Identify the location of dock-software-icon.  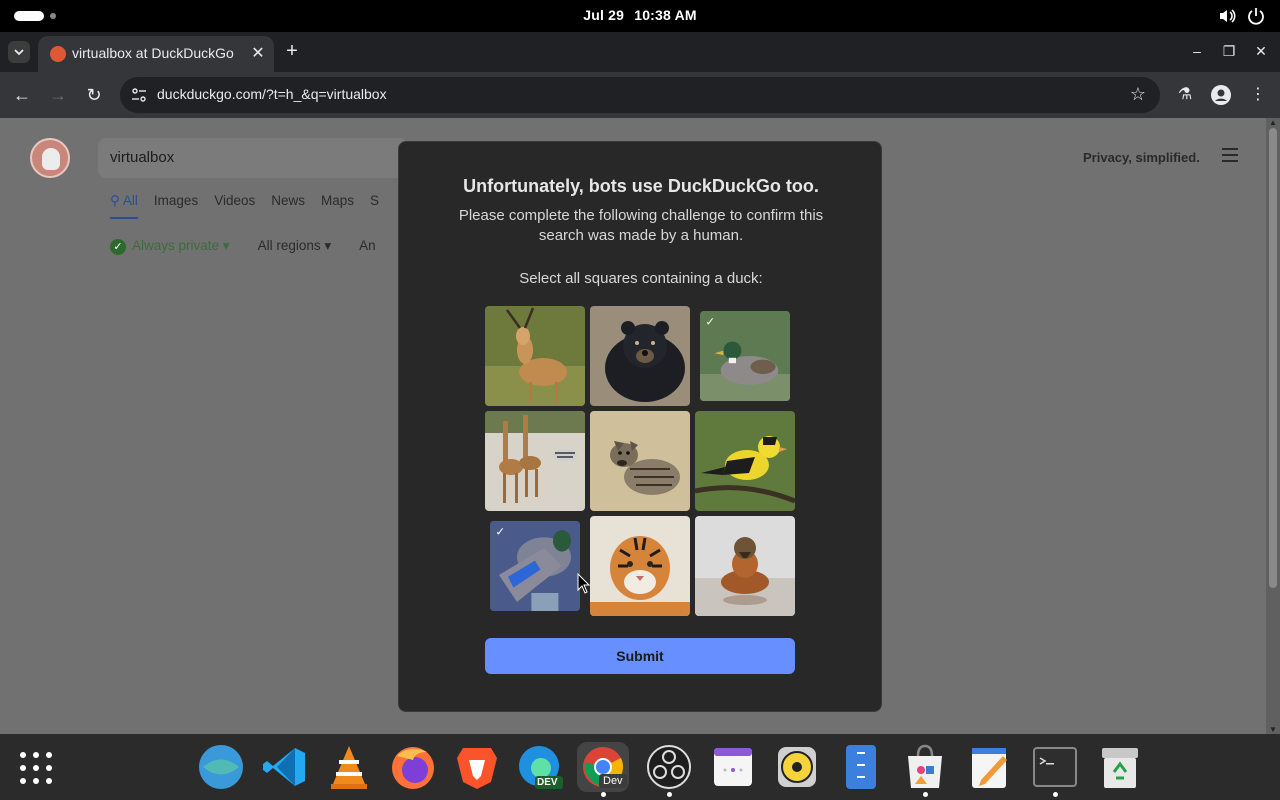
(925, 769).